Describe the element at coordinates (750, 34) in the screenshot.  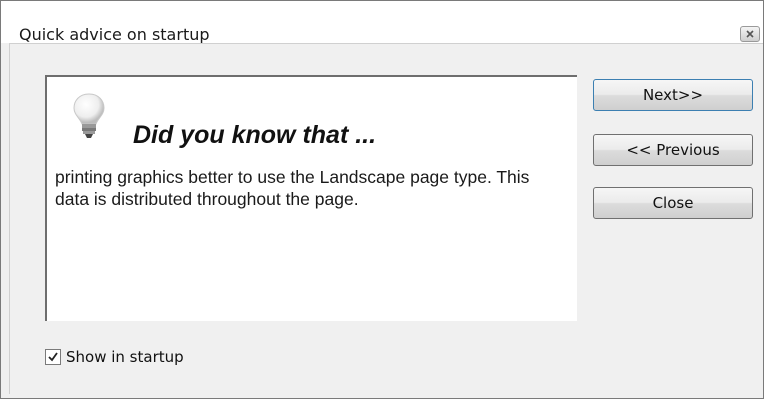
I see `close-icon` at that location.